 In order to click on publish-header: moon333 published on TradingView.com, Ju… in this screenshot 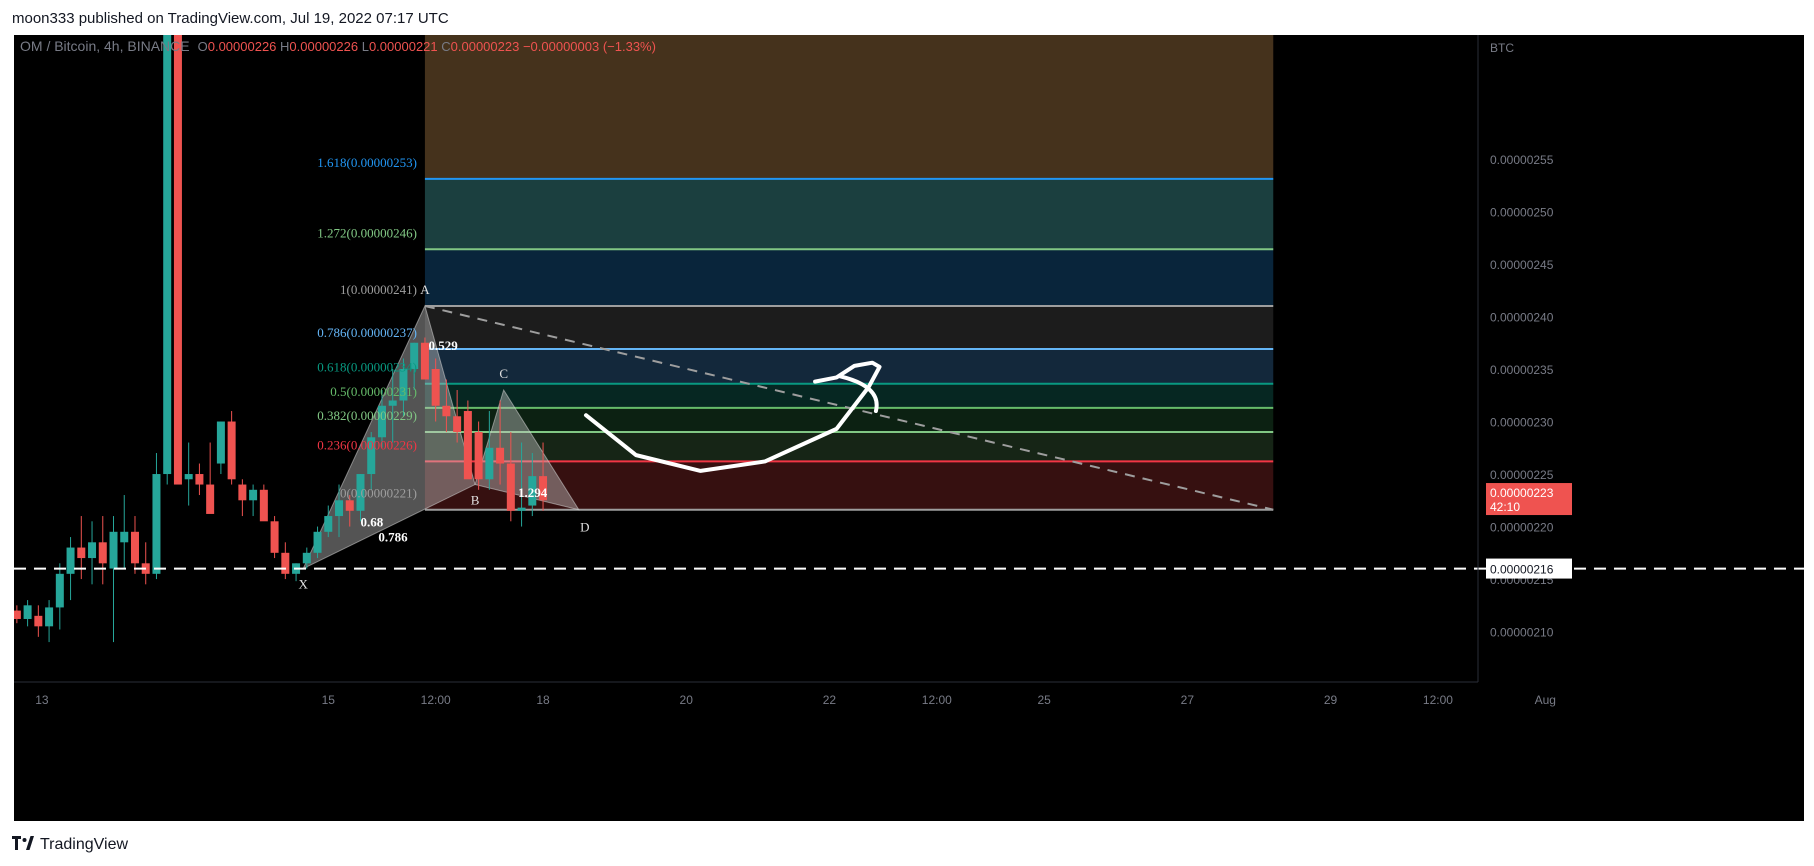, I will do `click(230, 18)`.